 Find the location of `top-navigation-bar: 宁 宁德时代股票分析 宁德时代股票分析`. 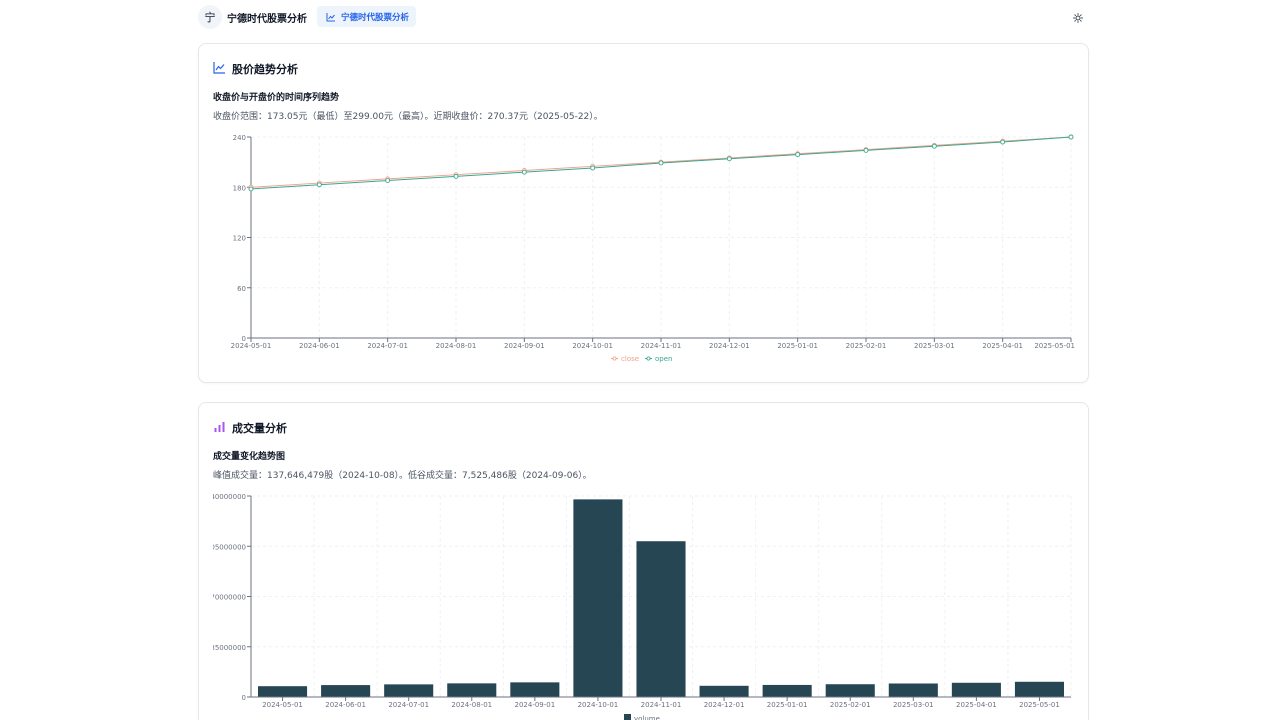

top-navigation-bar: 宁 宁德时代股票分析 宁德时代股票分析 is located at coordinates (640, 16).